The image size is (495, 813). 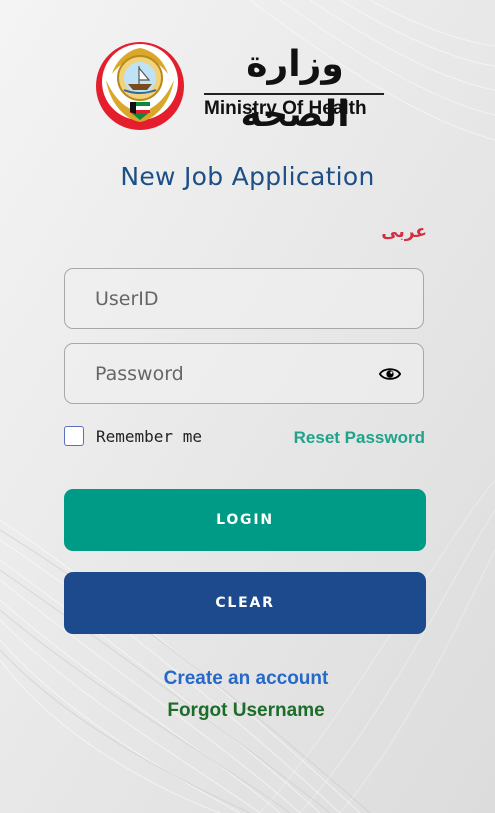 I want to click on ministry-name-english: Ministry Of Health, so click(x=285, y=108).